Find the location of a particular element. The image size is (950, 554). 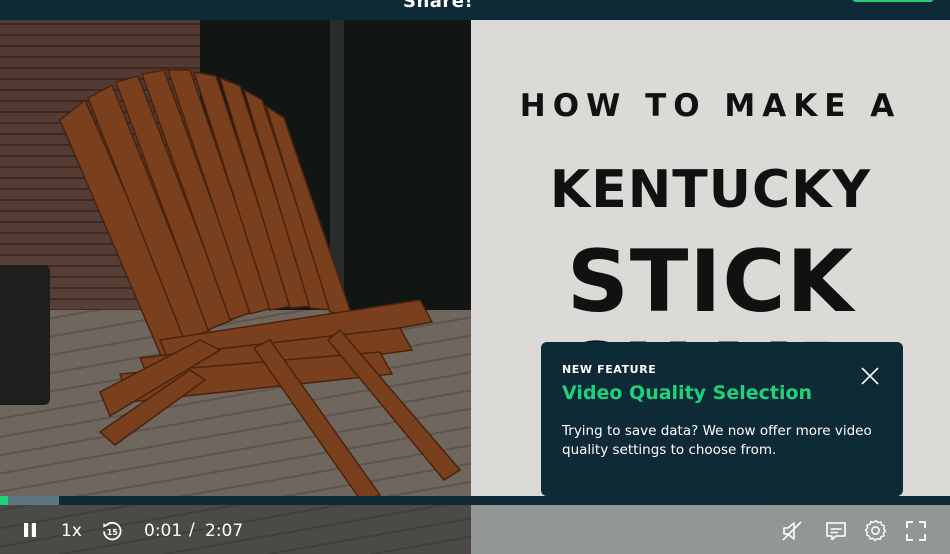

progress-buffered is located at coordinates (29, 500).